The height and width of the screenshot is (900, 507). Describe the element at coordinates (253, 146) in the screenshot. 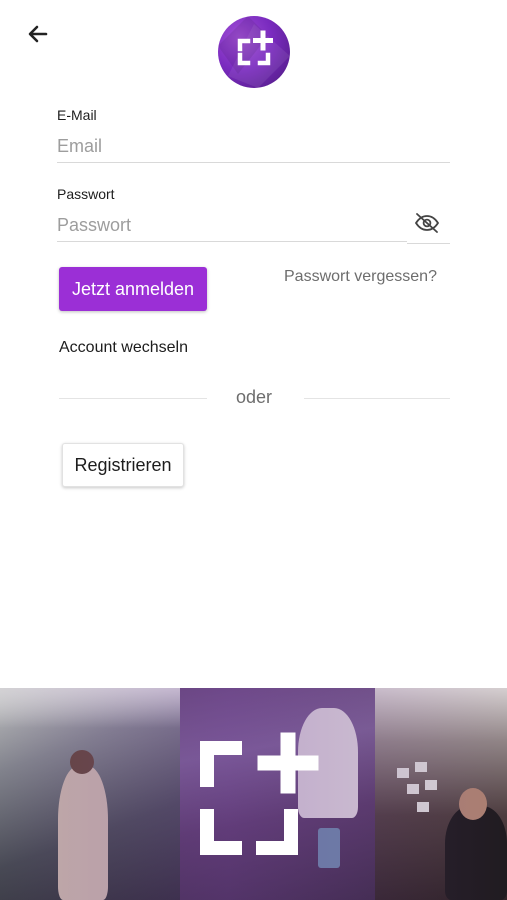

I see `email-field` at that location.